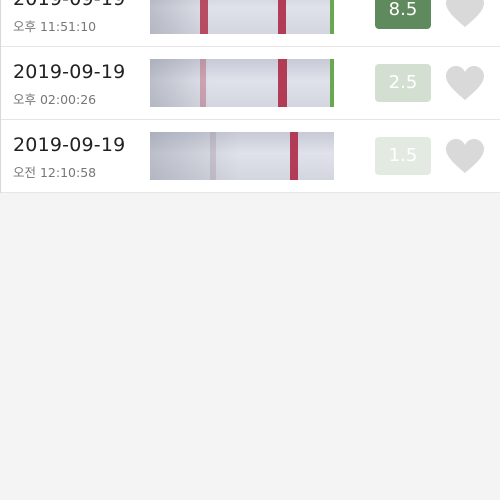 Image resolution: width=500 pixels, height=500 pixels. I want to click on score-badge: 2.5, so click(403, 83).